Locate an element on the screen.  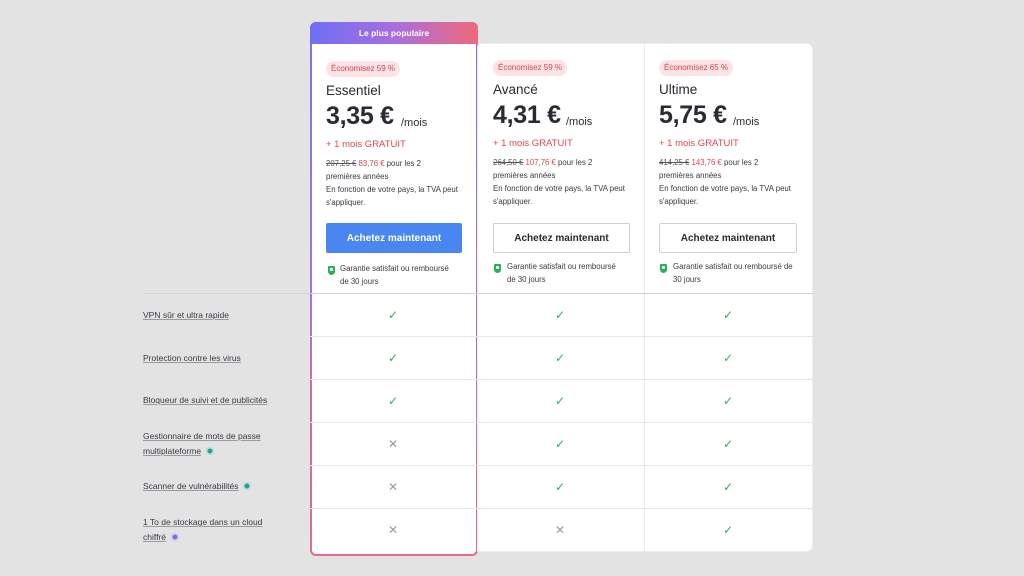
feature-label-cloud-storage: 1 To de stockage dans un cloud chiffré is located at coordinates (202, 530).